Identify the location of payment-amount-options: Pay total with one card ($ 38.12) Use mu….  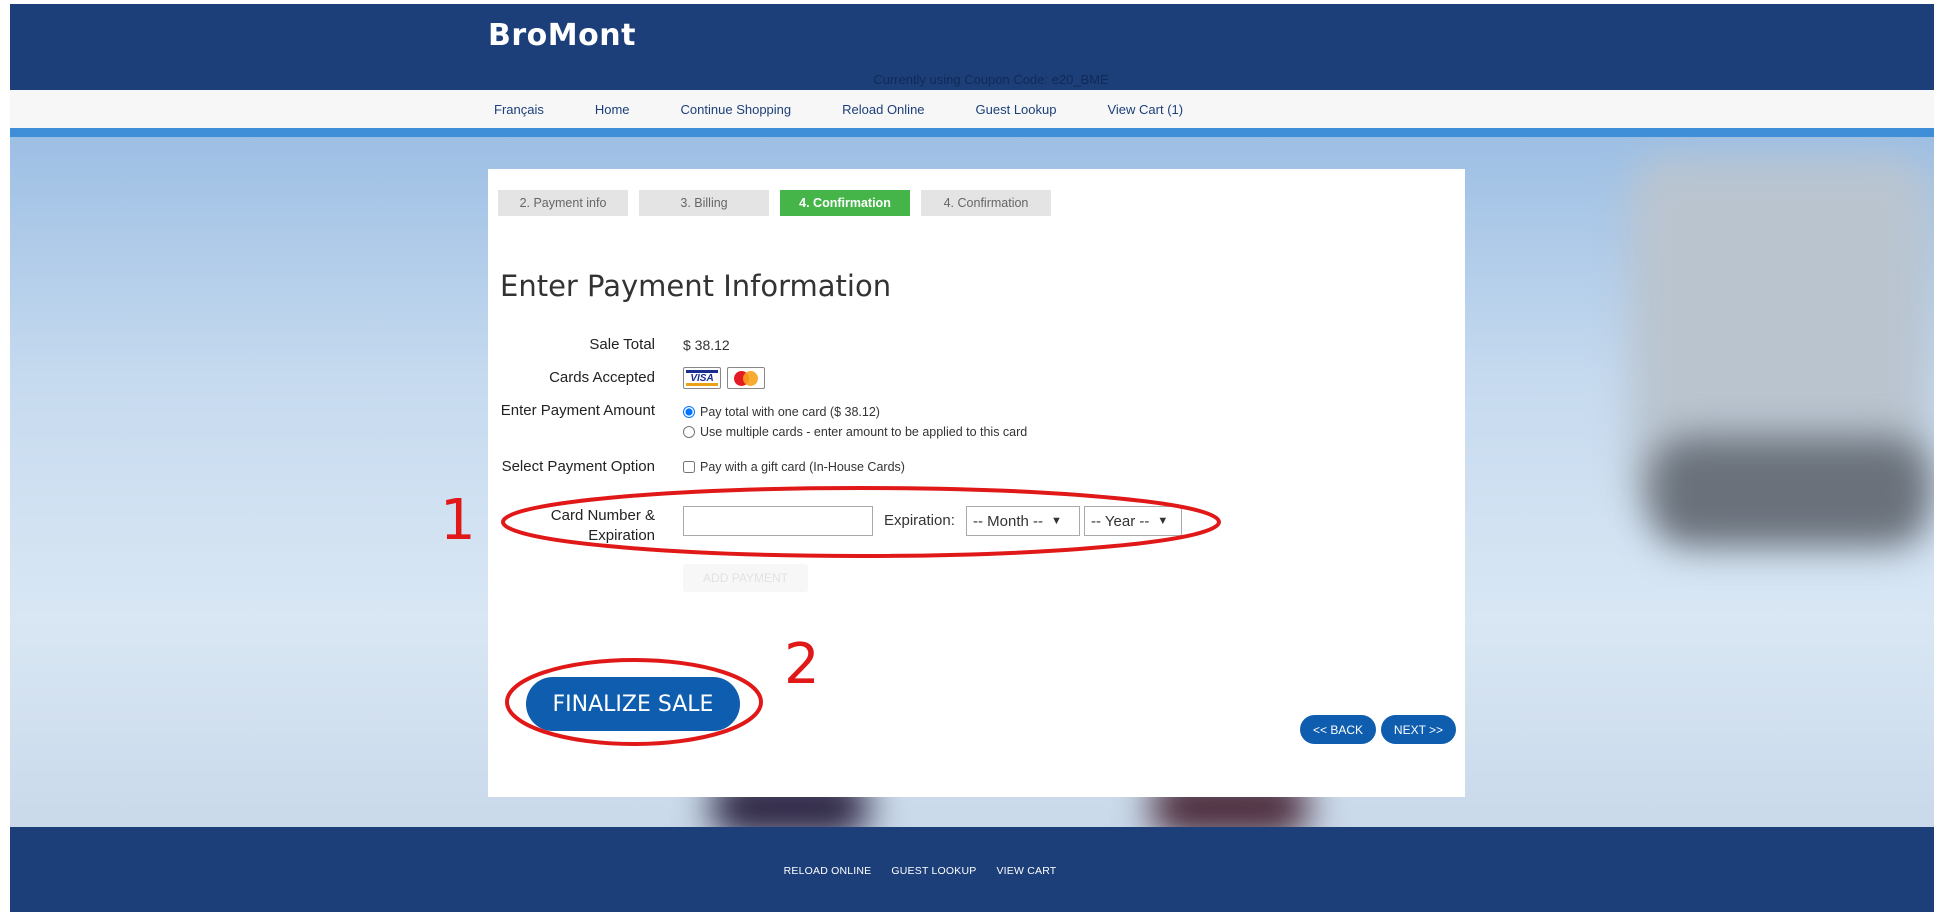
(855, 422).